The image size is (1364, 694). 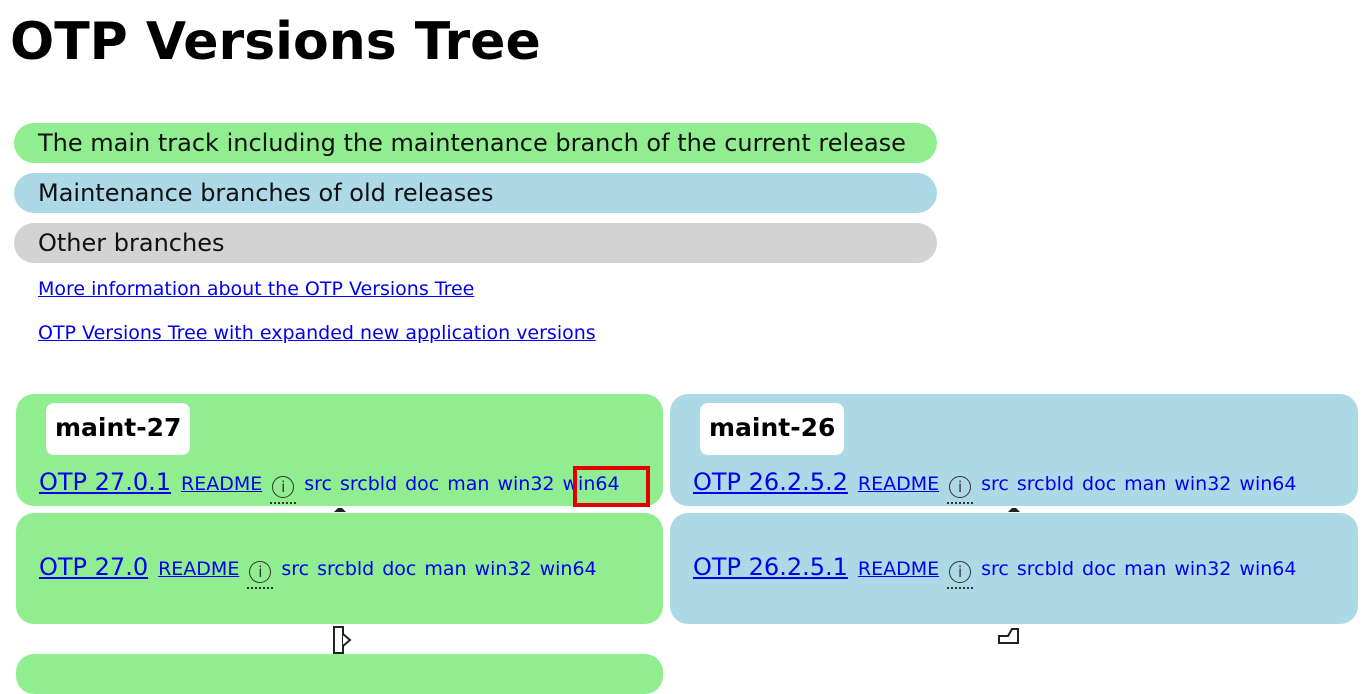 I want to click on legend-other-branches: Other branches, so click(x=475, y=243).